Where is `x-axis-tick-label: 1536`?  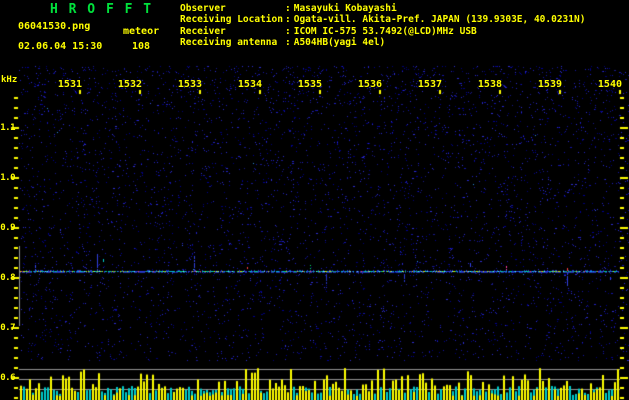
x-axis-tick-label: 1536 is located at coordinates (369, 84).